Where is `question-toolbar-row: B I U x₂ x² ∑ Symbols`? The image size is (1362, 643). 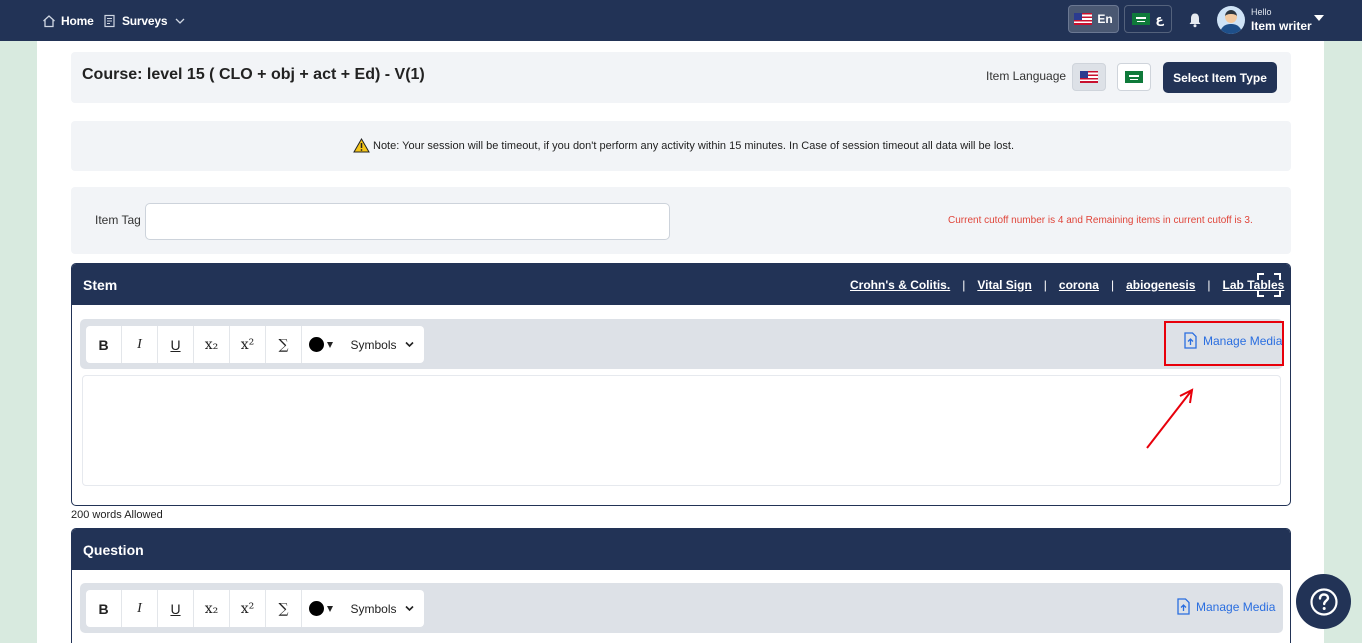
question-toolbar-row: B I U x₂ x² ∑ Symbols is located at coordinates (681, 608).